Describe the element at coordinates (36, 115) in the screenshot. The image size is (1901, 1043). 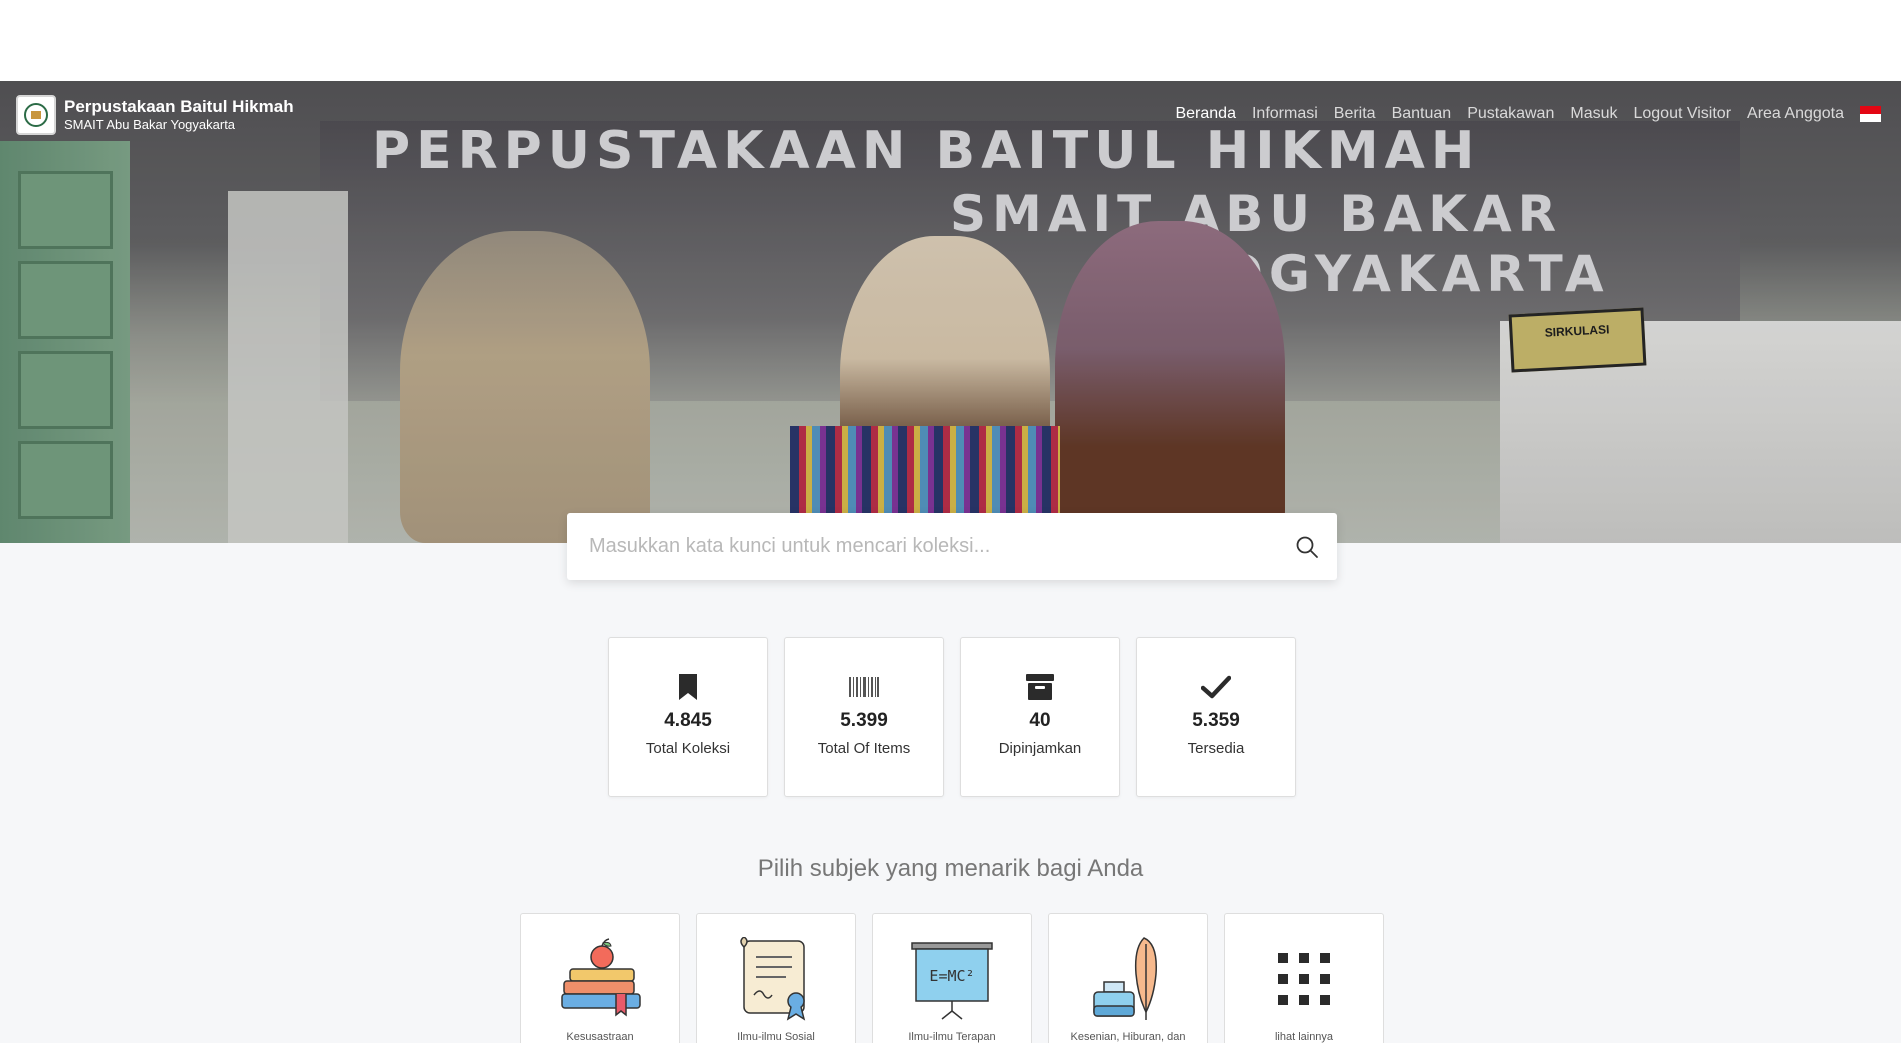
I see `library-logo-icon` at that location.